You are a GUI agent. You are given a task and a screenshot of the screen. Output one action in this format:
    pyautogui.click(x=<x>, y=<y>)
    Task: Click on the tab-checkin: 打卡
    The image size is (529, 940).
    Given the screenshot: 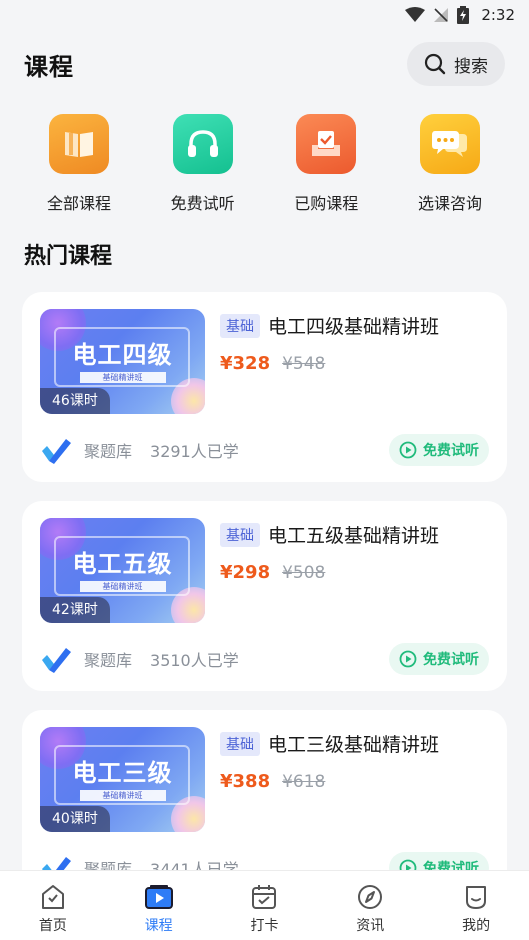 What is the action you would take?
    pyautogui.click(x=265, y=905)
    